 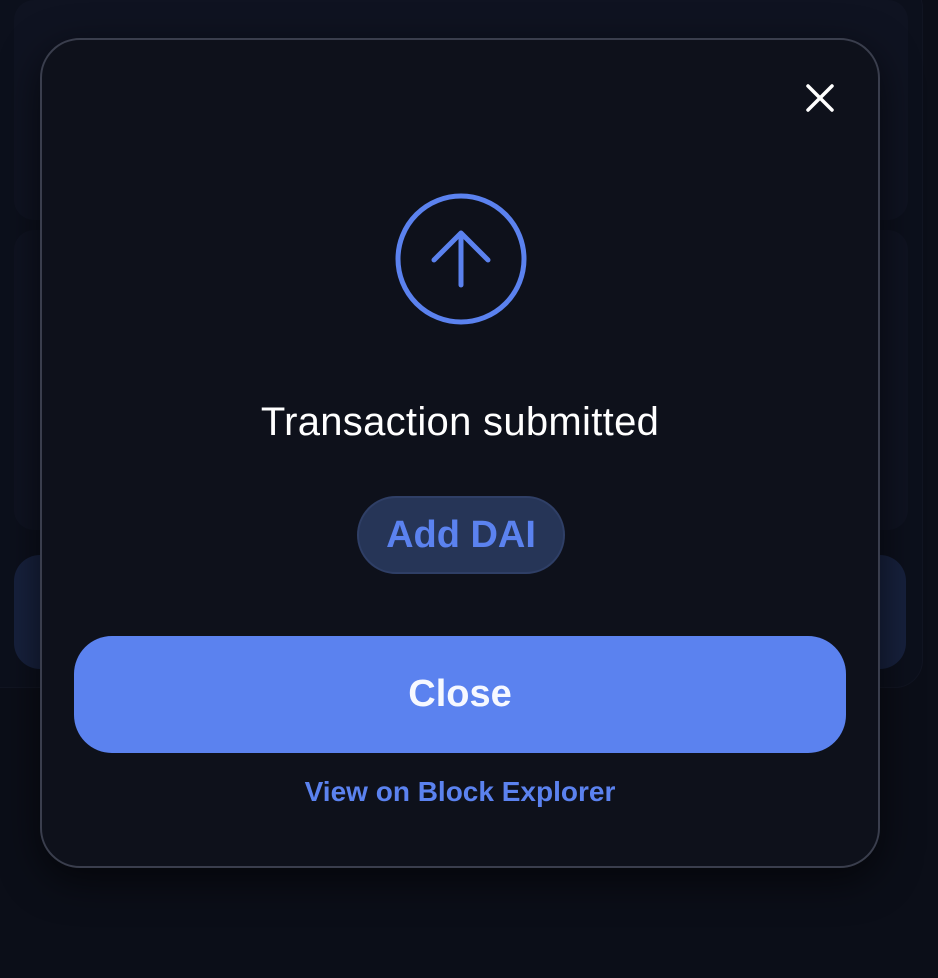 What do you see at coordinates (460, 694) in the screenshot?
I see `close-button: Close` at bounding box center [460, 694].